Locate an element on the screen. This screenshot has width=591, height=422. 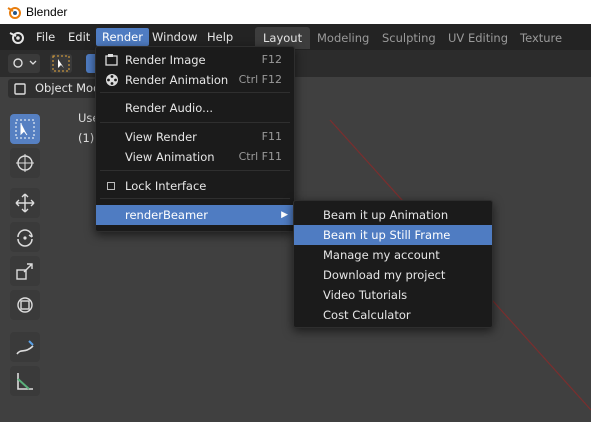
submenu-item-download-project: Download my project is located at coordinates (393, 275).